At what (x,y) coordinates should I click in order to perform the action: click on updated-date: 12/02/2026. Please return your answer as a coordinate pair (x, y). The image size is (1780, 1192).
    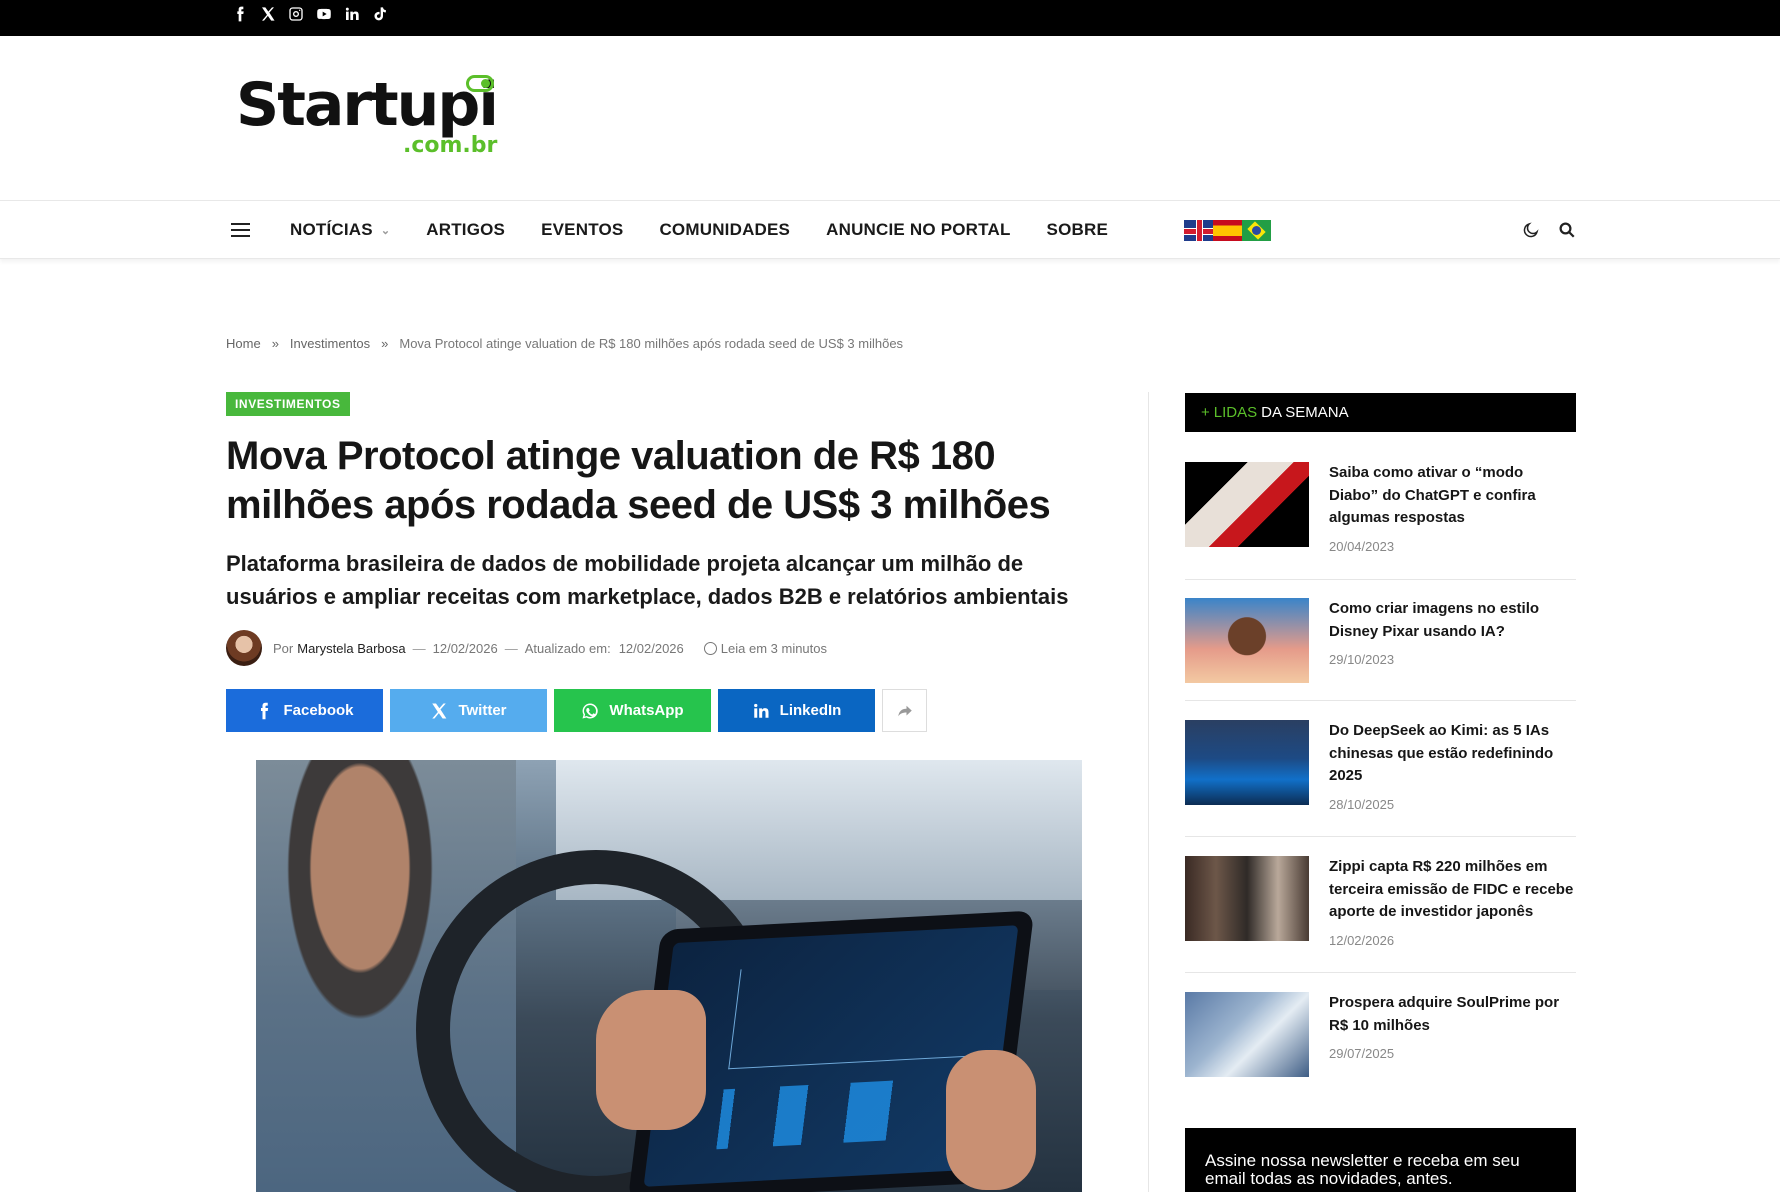
    Looking at the image, I should click on (651, 648).